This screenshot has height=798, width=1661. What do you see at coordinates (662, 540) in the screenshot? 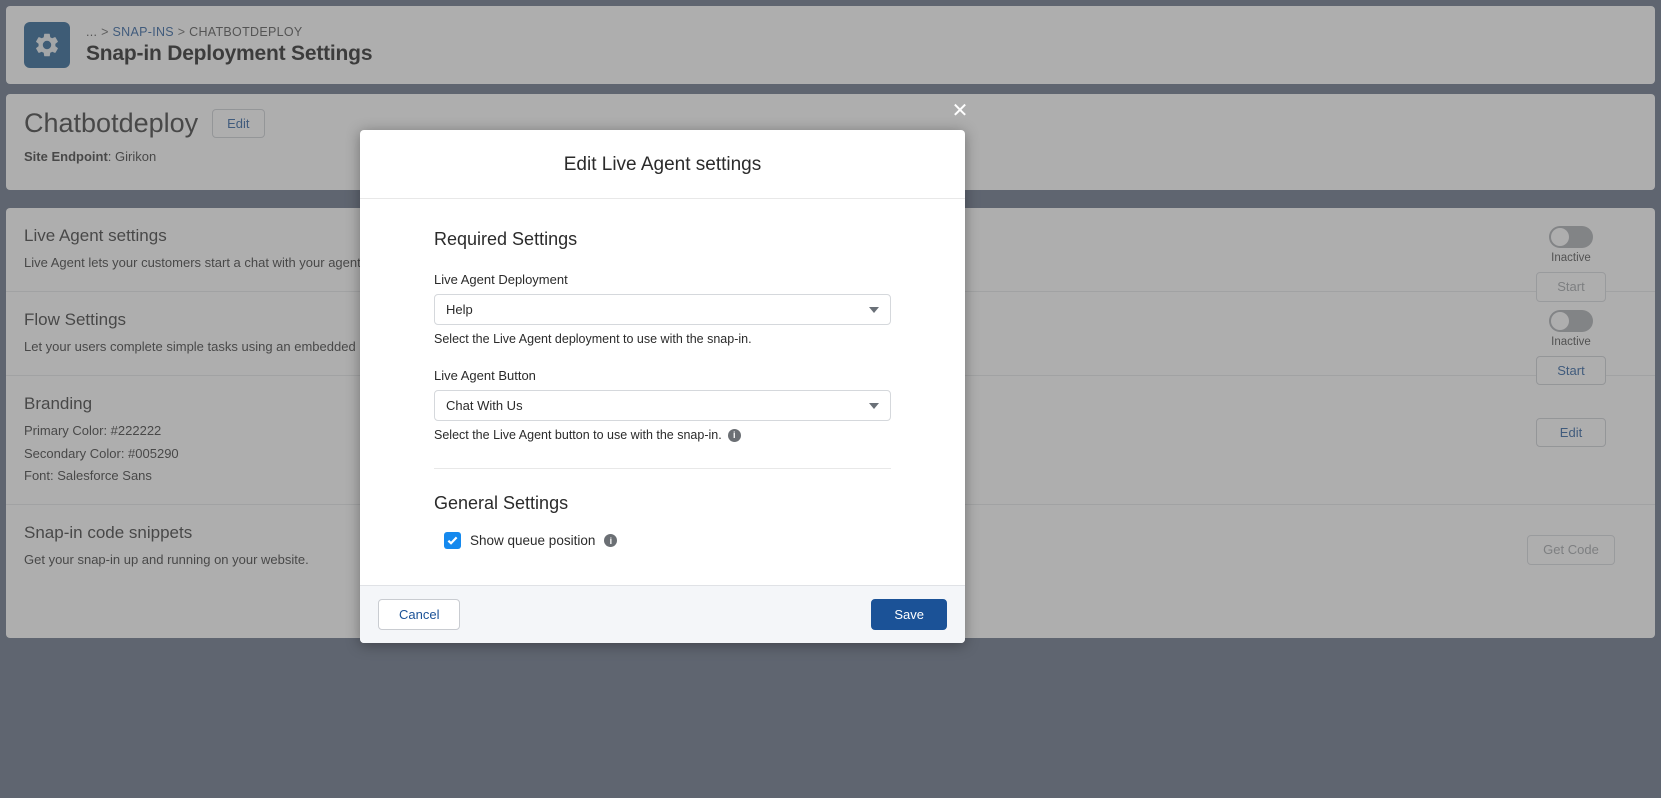
I see `show-queue-position-row: Show queue position i` at bounding box center [662, 540].